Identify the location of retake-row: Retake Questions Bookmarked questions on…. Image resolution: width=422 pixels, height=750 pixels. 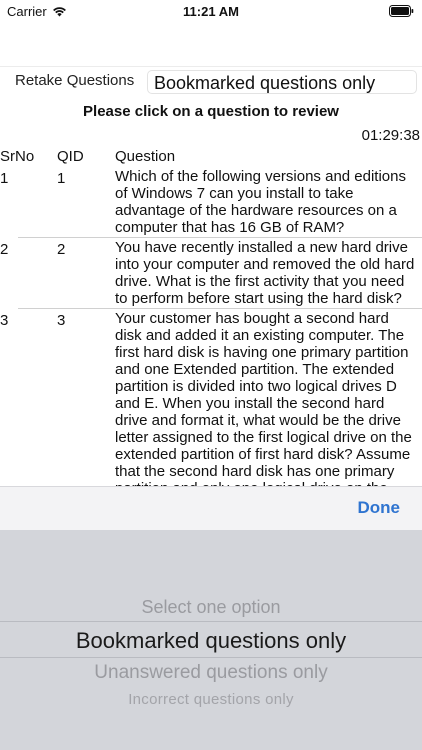
(211, 81).